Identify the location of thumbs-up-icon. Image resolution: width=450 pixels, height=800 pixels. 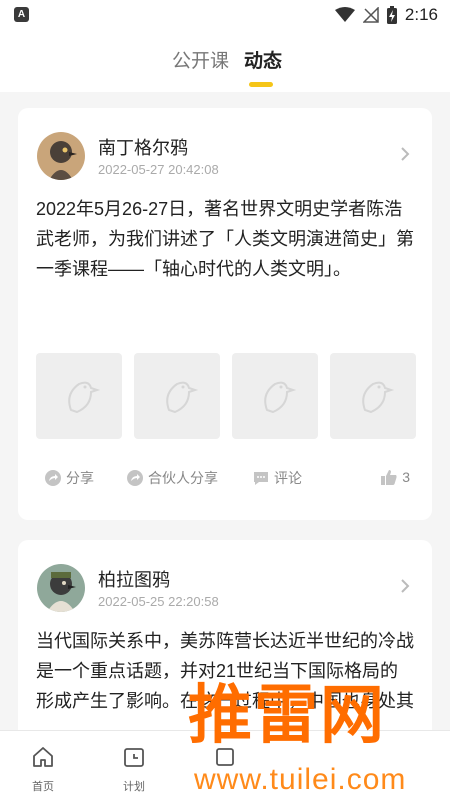
(389, 477).